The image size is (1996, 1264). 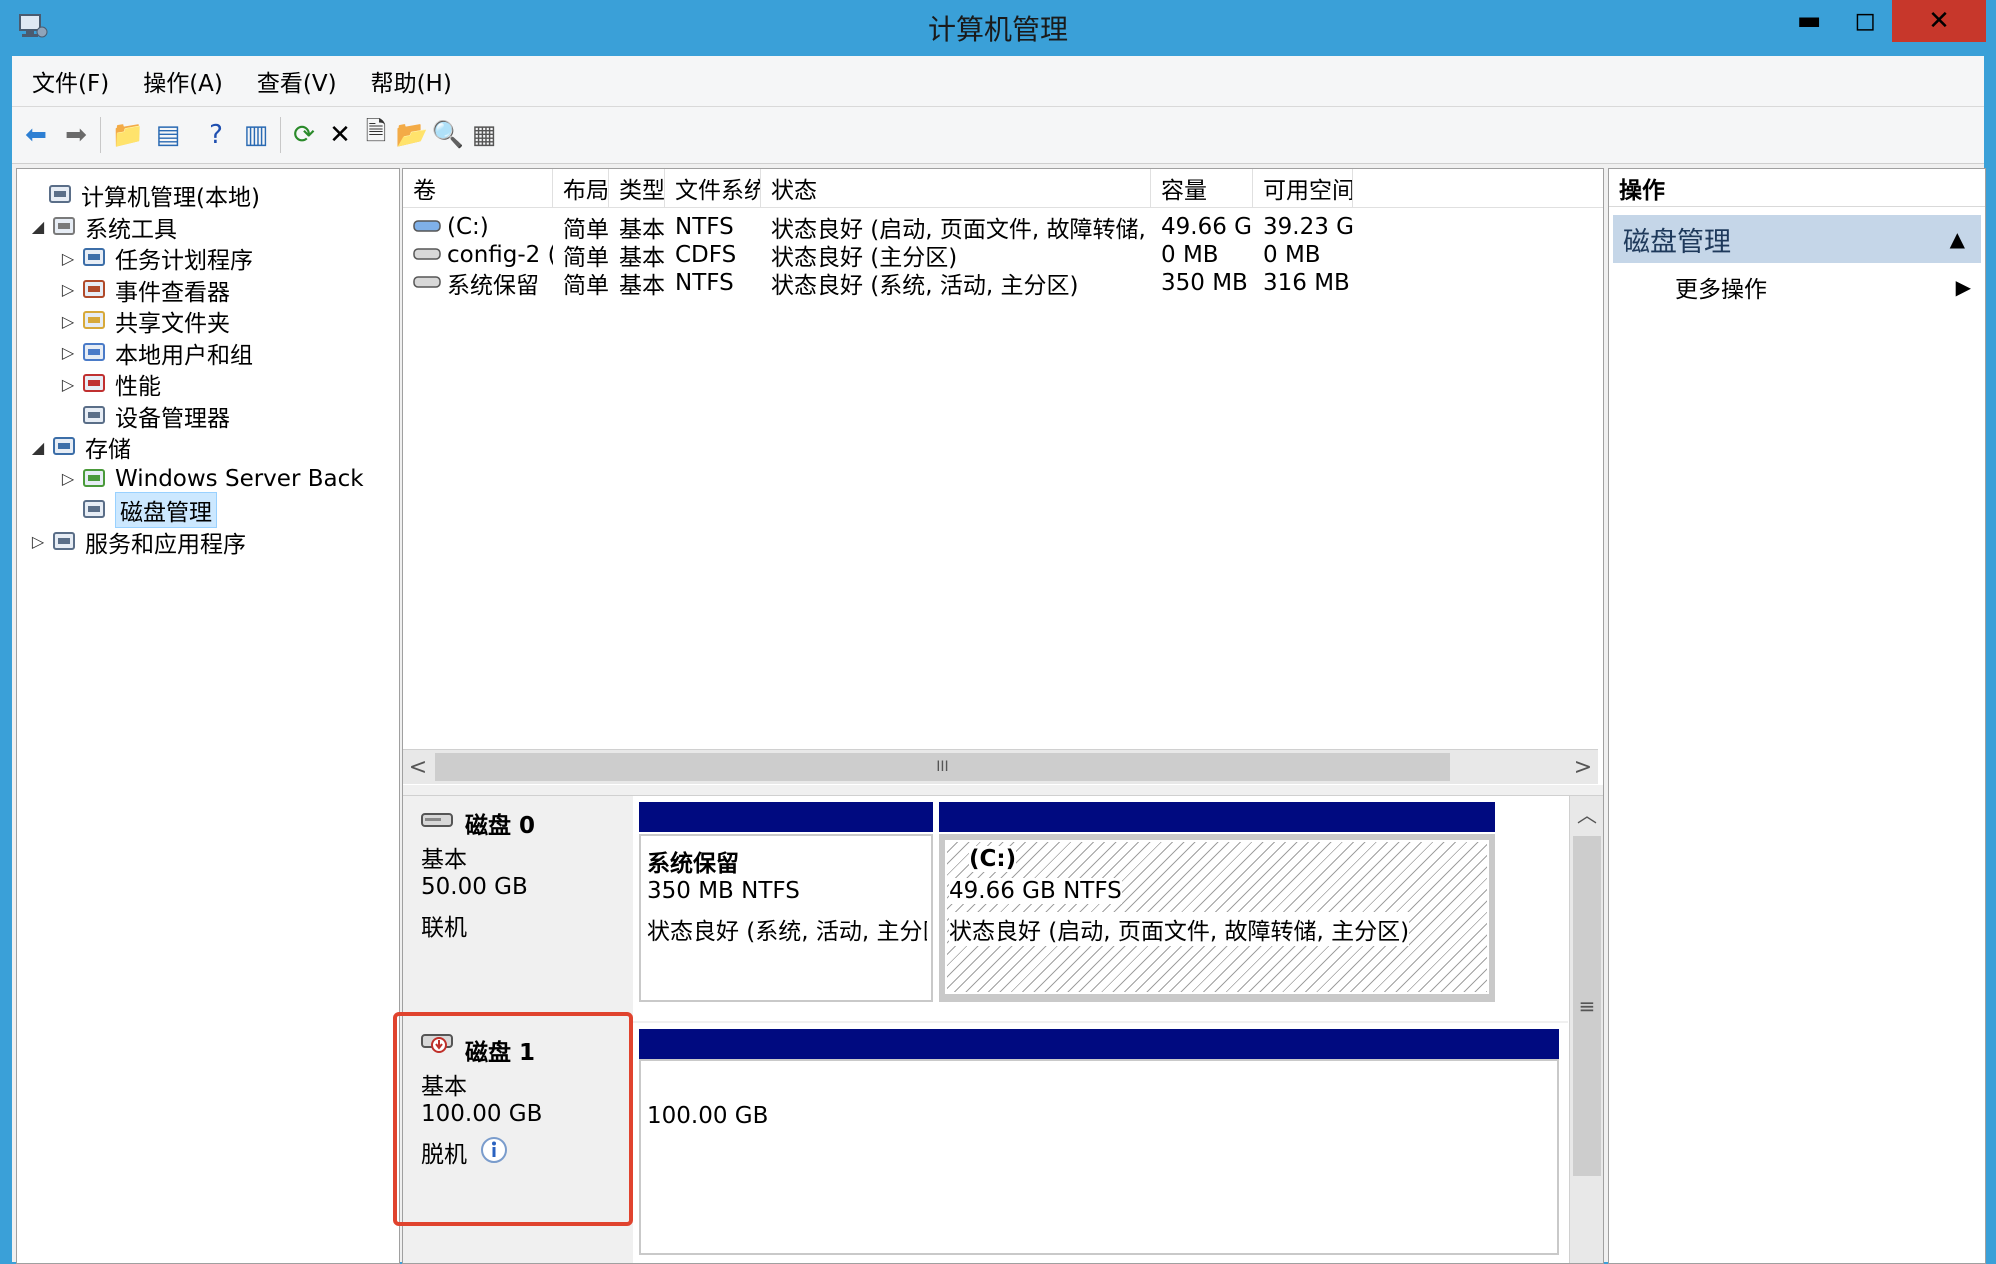 What do you see at coordinates (100, 135) in the screenshot?
I see `toolbar-separator` at bounding box center [100, 135].